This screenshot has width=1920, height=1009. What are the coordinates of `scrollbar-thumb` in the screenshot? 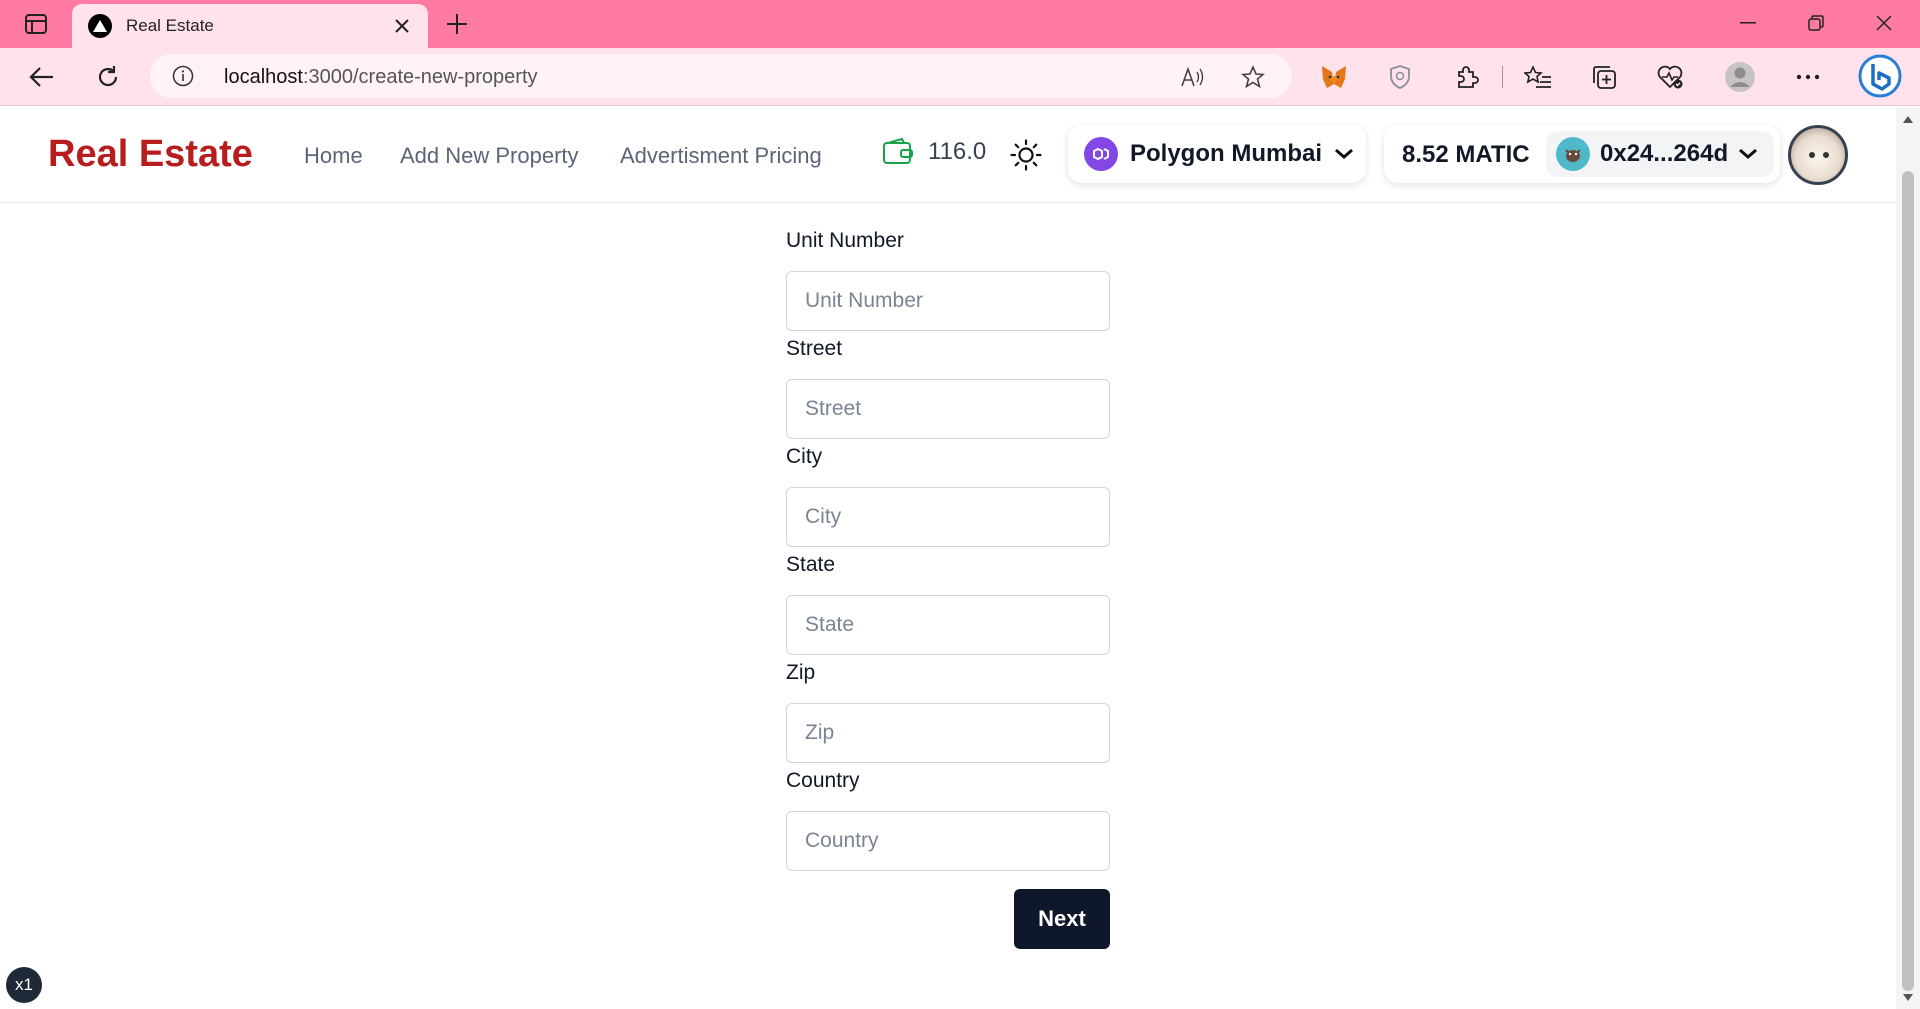 It's located at (1908, 581).